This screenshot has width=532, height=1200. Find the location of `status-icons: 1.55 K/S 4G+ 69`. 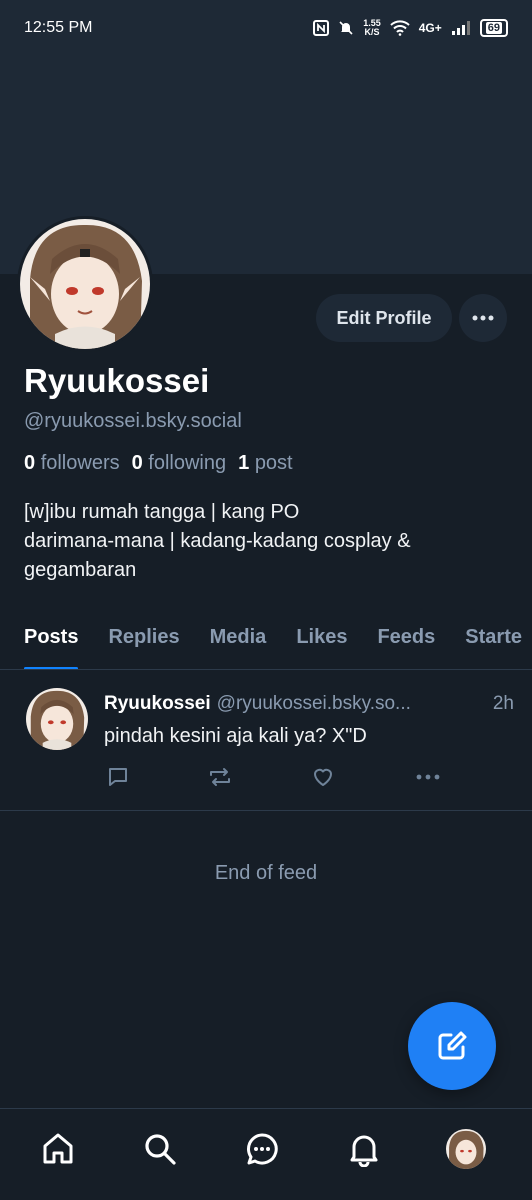

status-icons: 1.55 K/S 4G+ 69 is located at coordinates (410, 28).